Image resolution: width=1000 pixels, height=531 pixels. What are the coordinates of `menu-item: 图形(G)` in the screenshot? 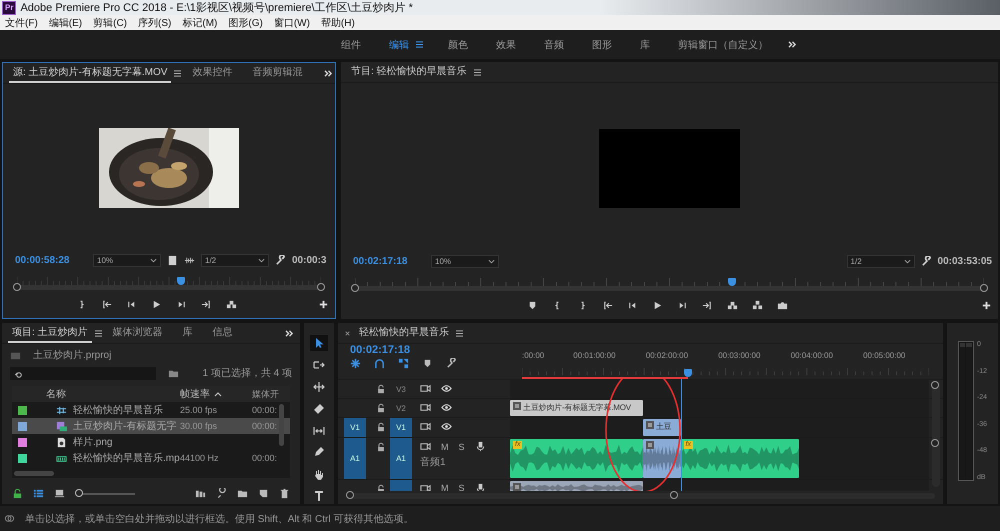 It's located at (245, 23).